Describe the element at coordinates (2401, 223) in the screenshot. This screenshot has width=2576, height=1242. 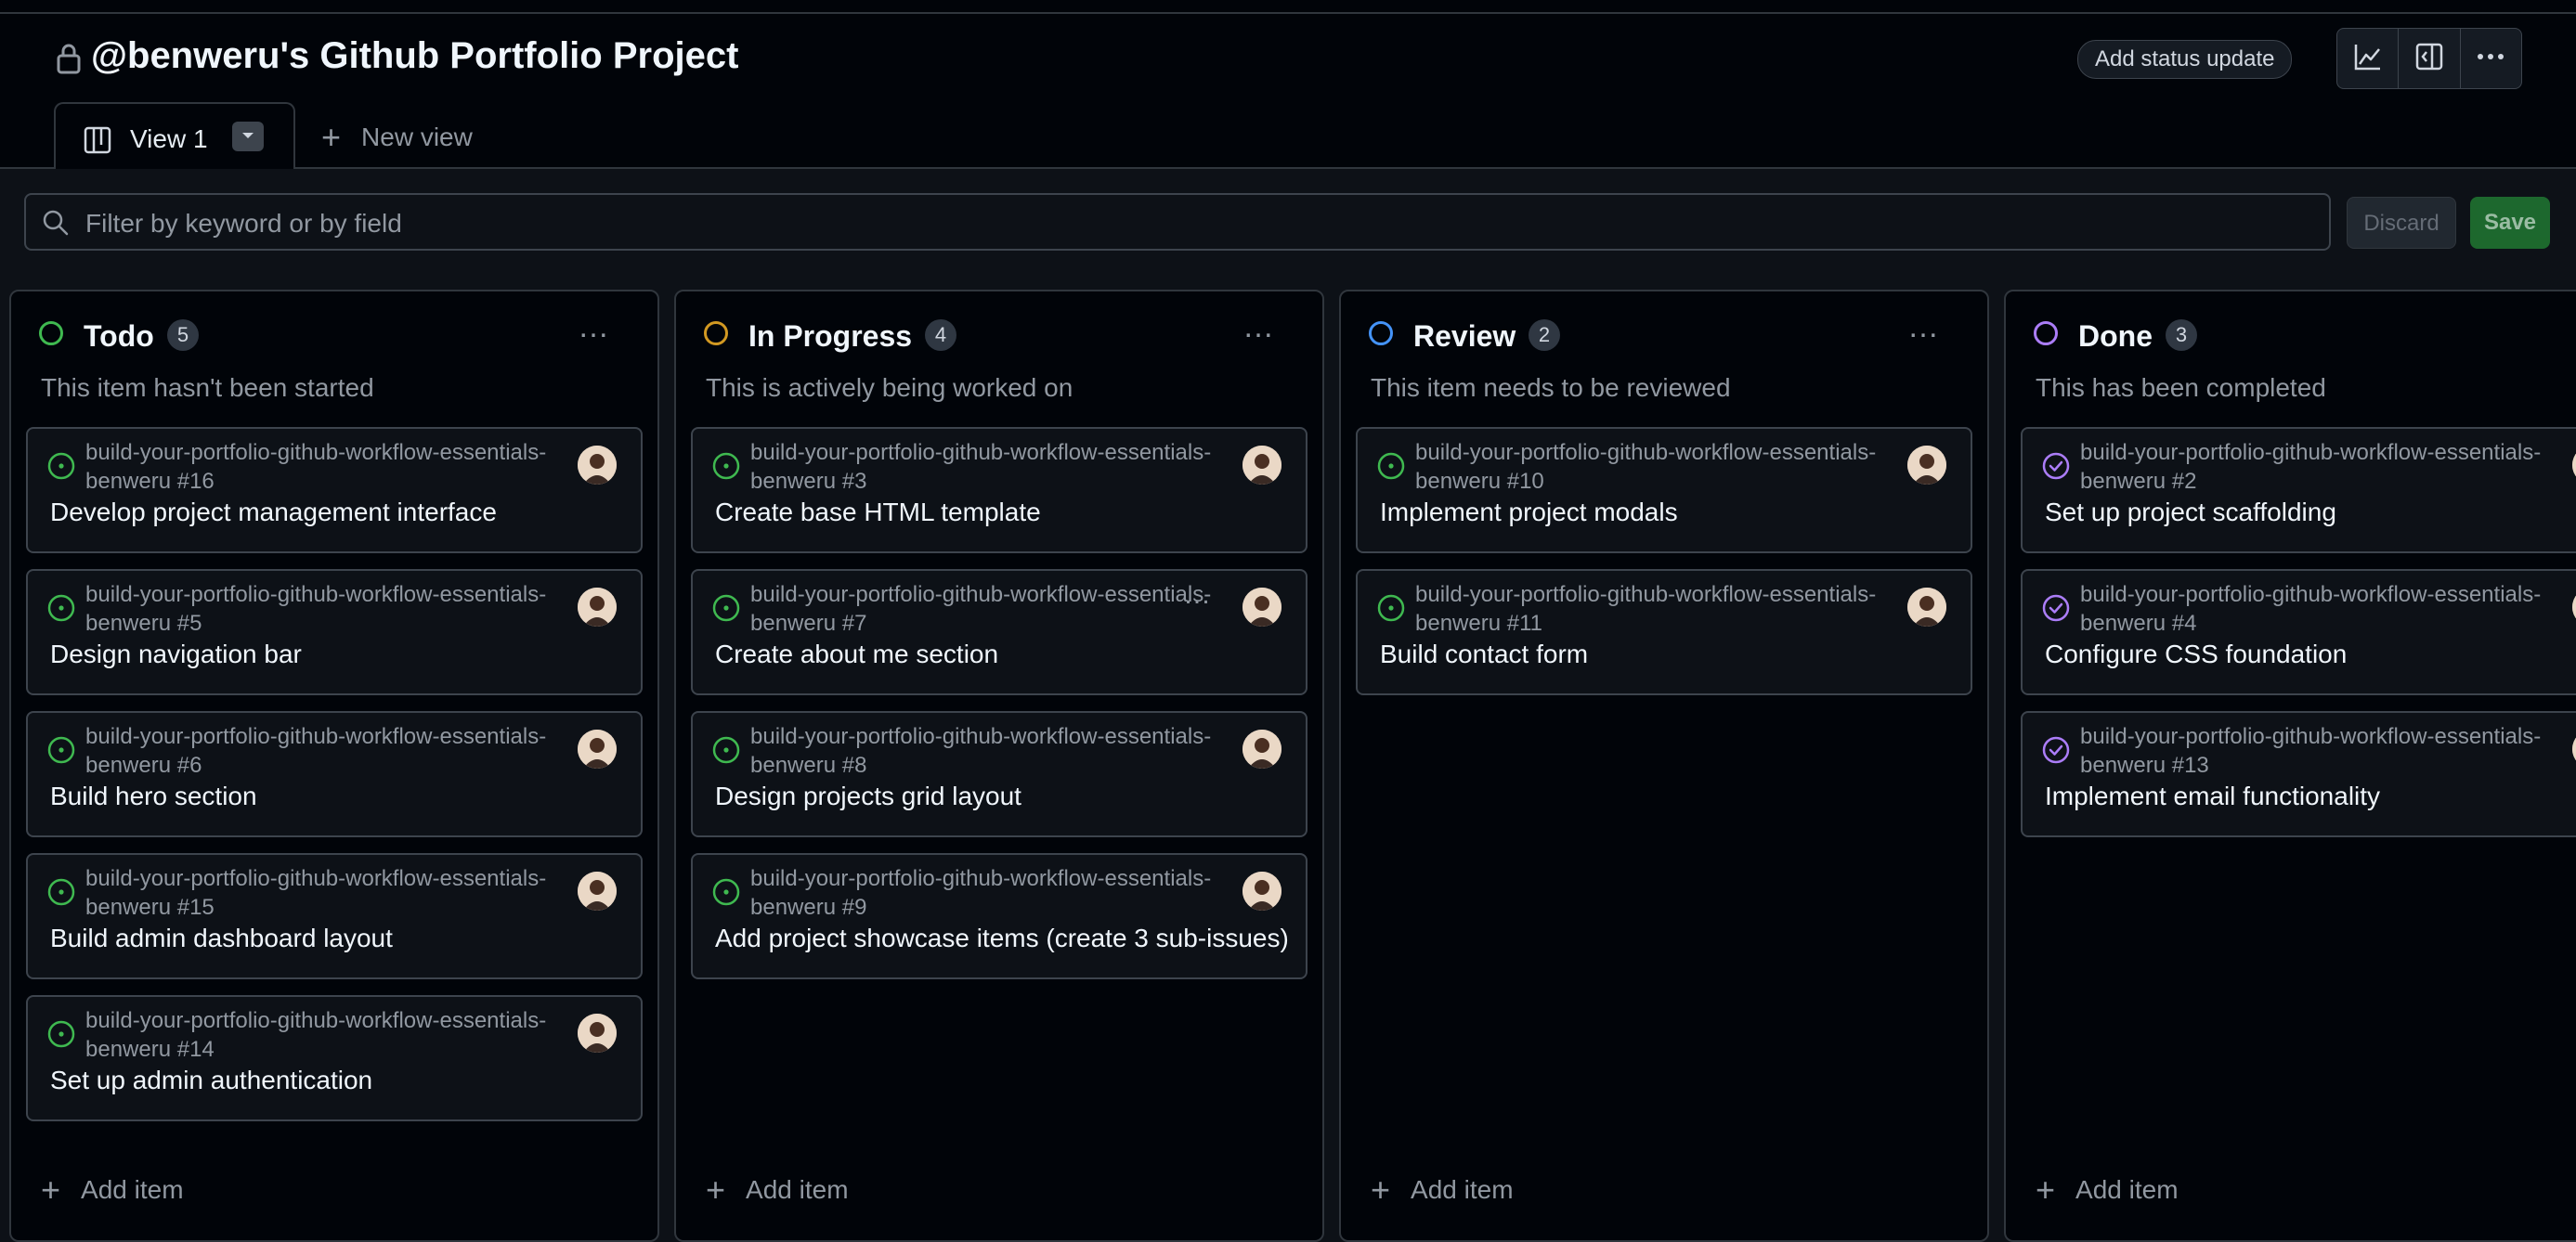
I see `discard-button: Discard` at that location.